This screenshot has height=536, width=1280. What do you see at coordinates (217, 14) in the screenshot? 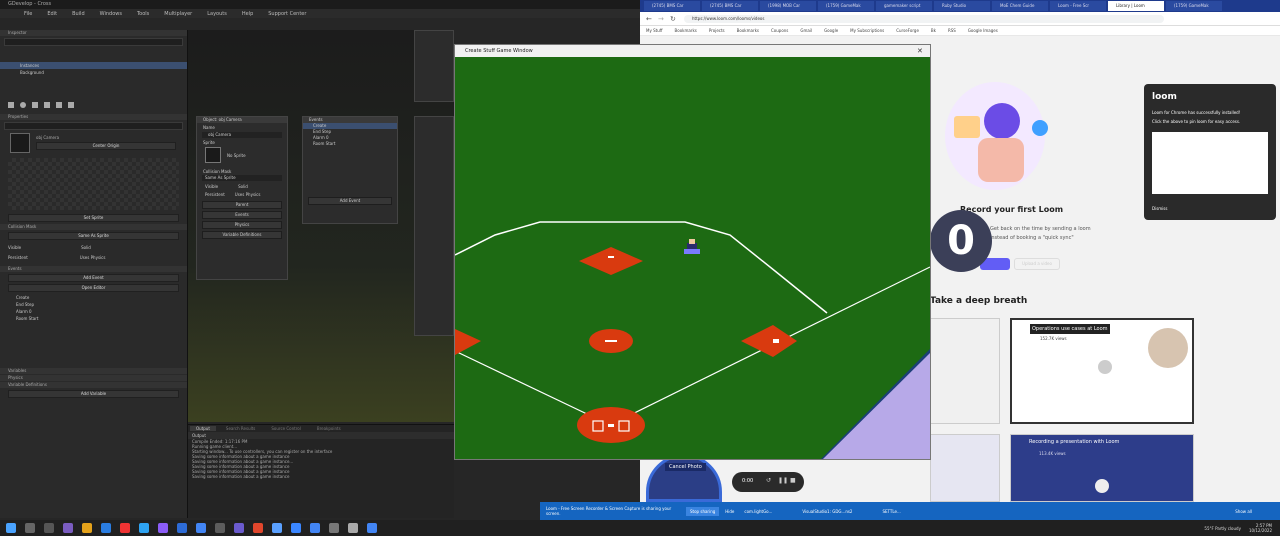
I see `menu-layouts: Layouts` at bounding box center [217, 14].